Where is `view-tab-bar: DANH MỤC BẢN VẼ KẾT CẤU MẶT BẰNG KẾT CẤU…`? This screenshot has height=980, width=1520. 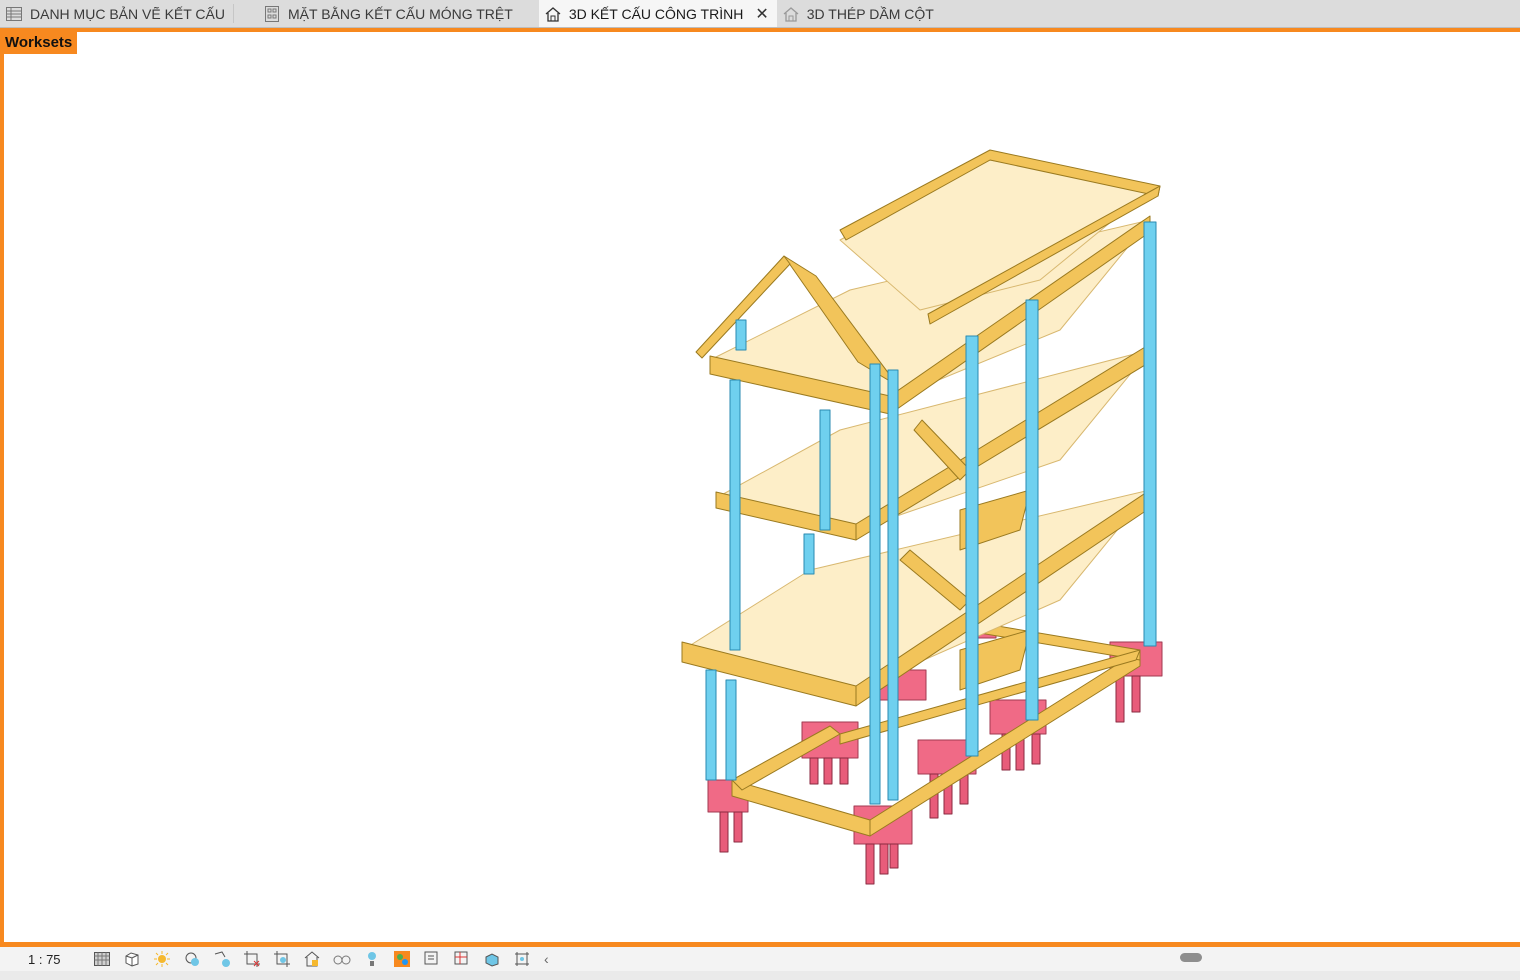
view-tab-bar: DANH MỤC BẢN VẼ KẾT CẤU MẶT BẰNG KẾT CẤU… is located at coordinates (760, 14).